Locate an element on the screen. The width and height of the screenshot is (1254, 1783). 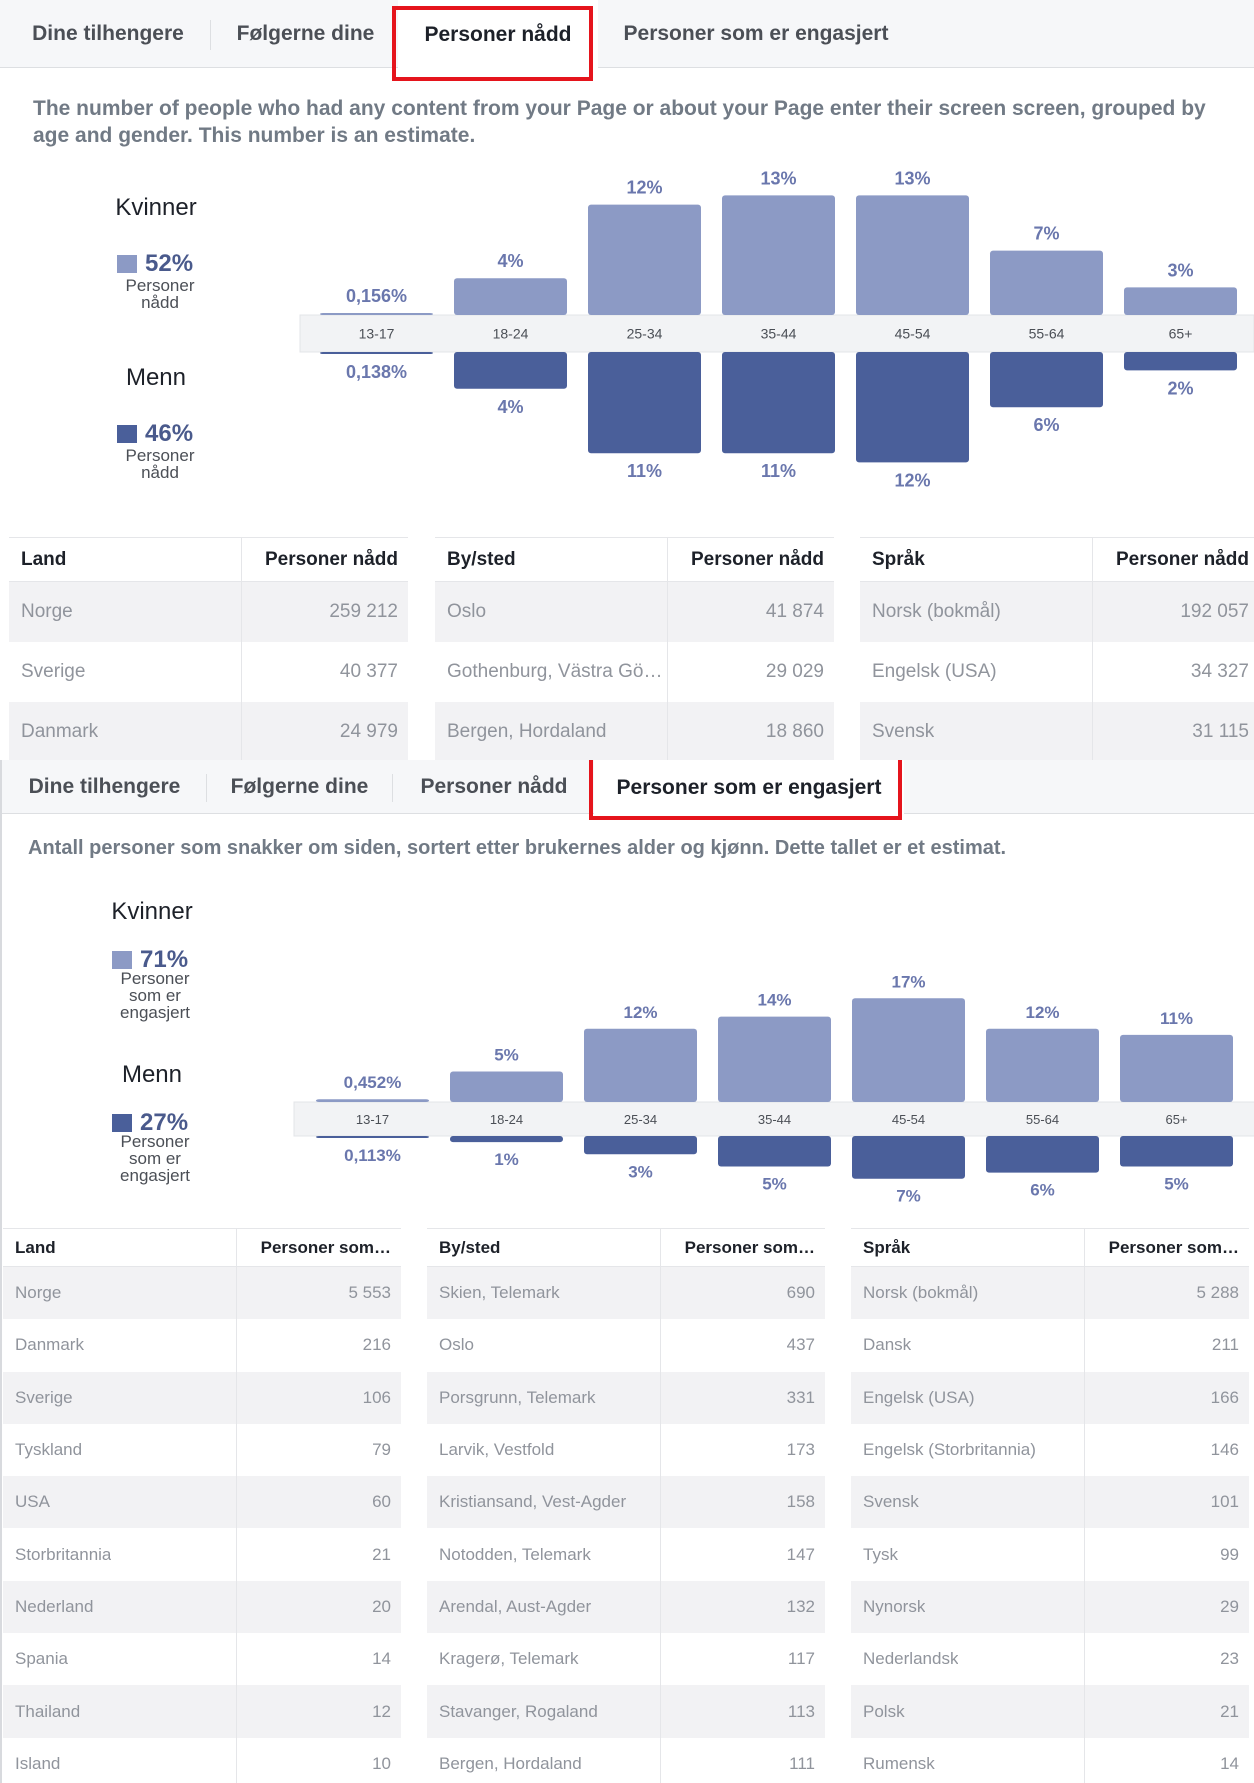
cell-count: 24 979 is located at coordinates (324, 731).